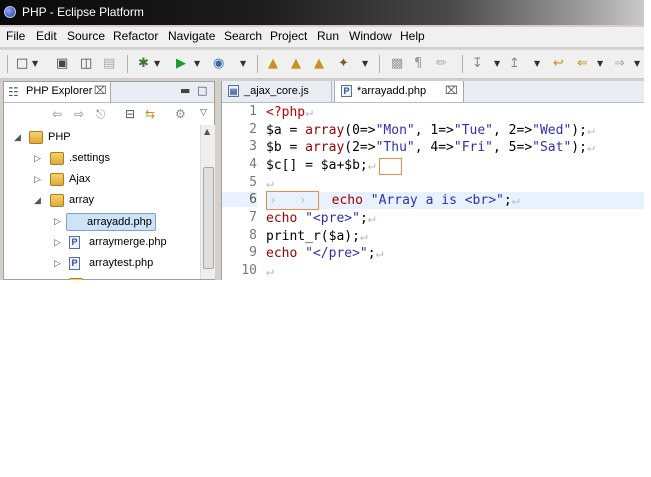  I want to click on menu-window: Window, so click(370, 36).